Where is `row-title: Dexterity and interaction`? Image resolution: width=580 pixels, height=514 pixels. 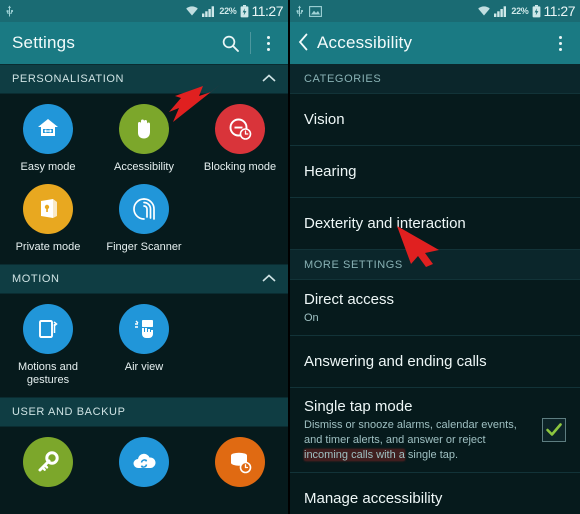
row-title: Dexterity and interaction is located at coordinates (385, 223).